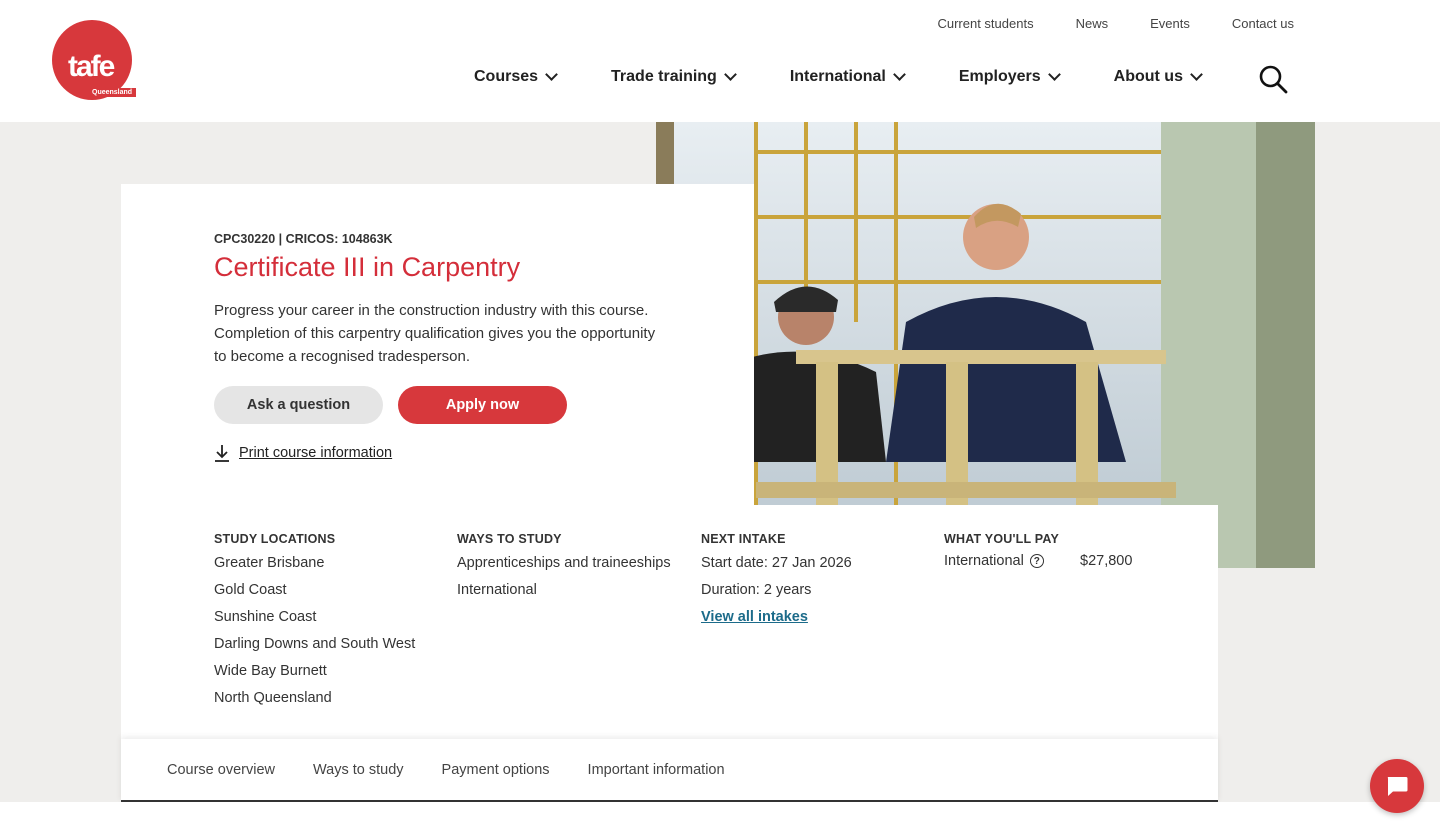  I want to click on course-title: Certificate III in Carpentry, so click(367, 267).